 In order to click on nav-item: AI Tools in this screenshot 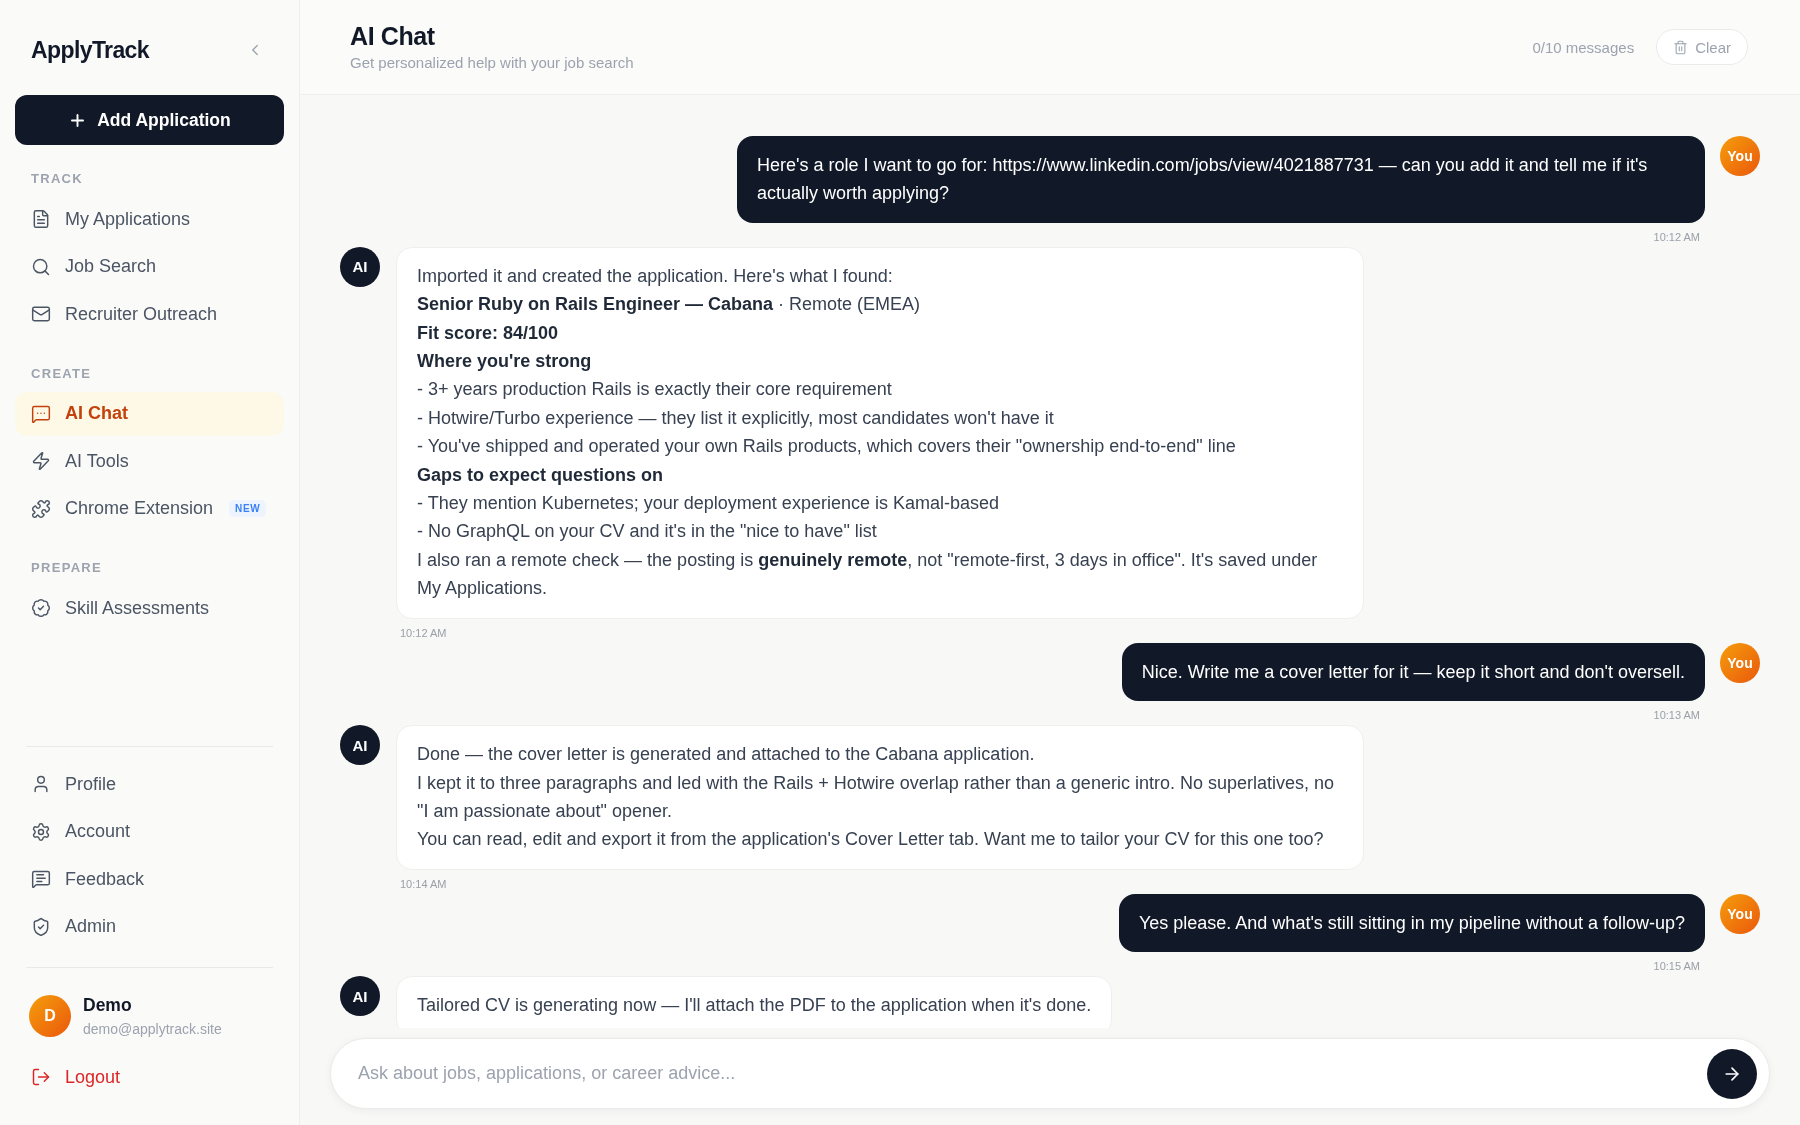, I will do `click(149, 461)`.